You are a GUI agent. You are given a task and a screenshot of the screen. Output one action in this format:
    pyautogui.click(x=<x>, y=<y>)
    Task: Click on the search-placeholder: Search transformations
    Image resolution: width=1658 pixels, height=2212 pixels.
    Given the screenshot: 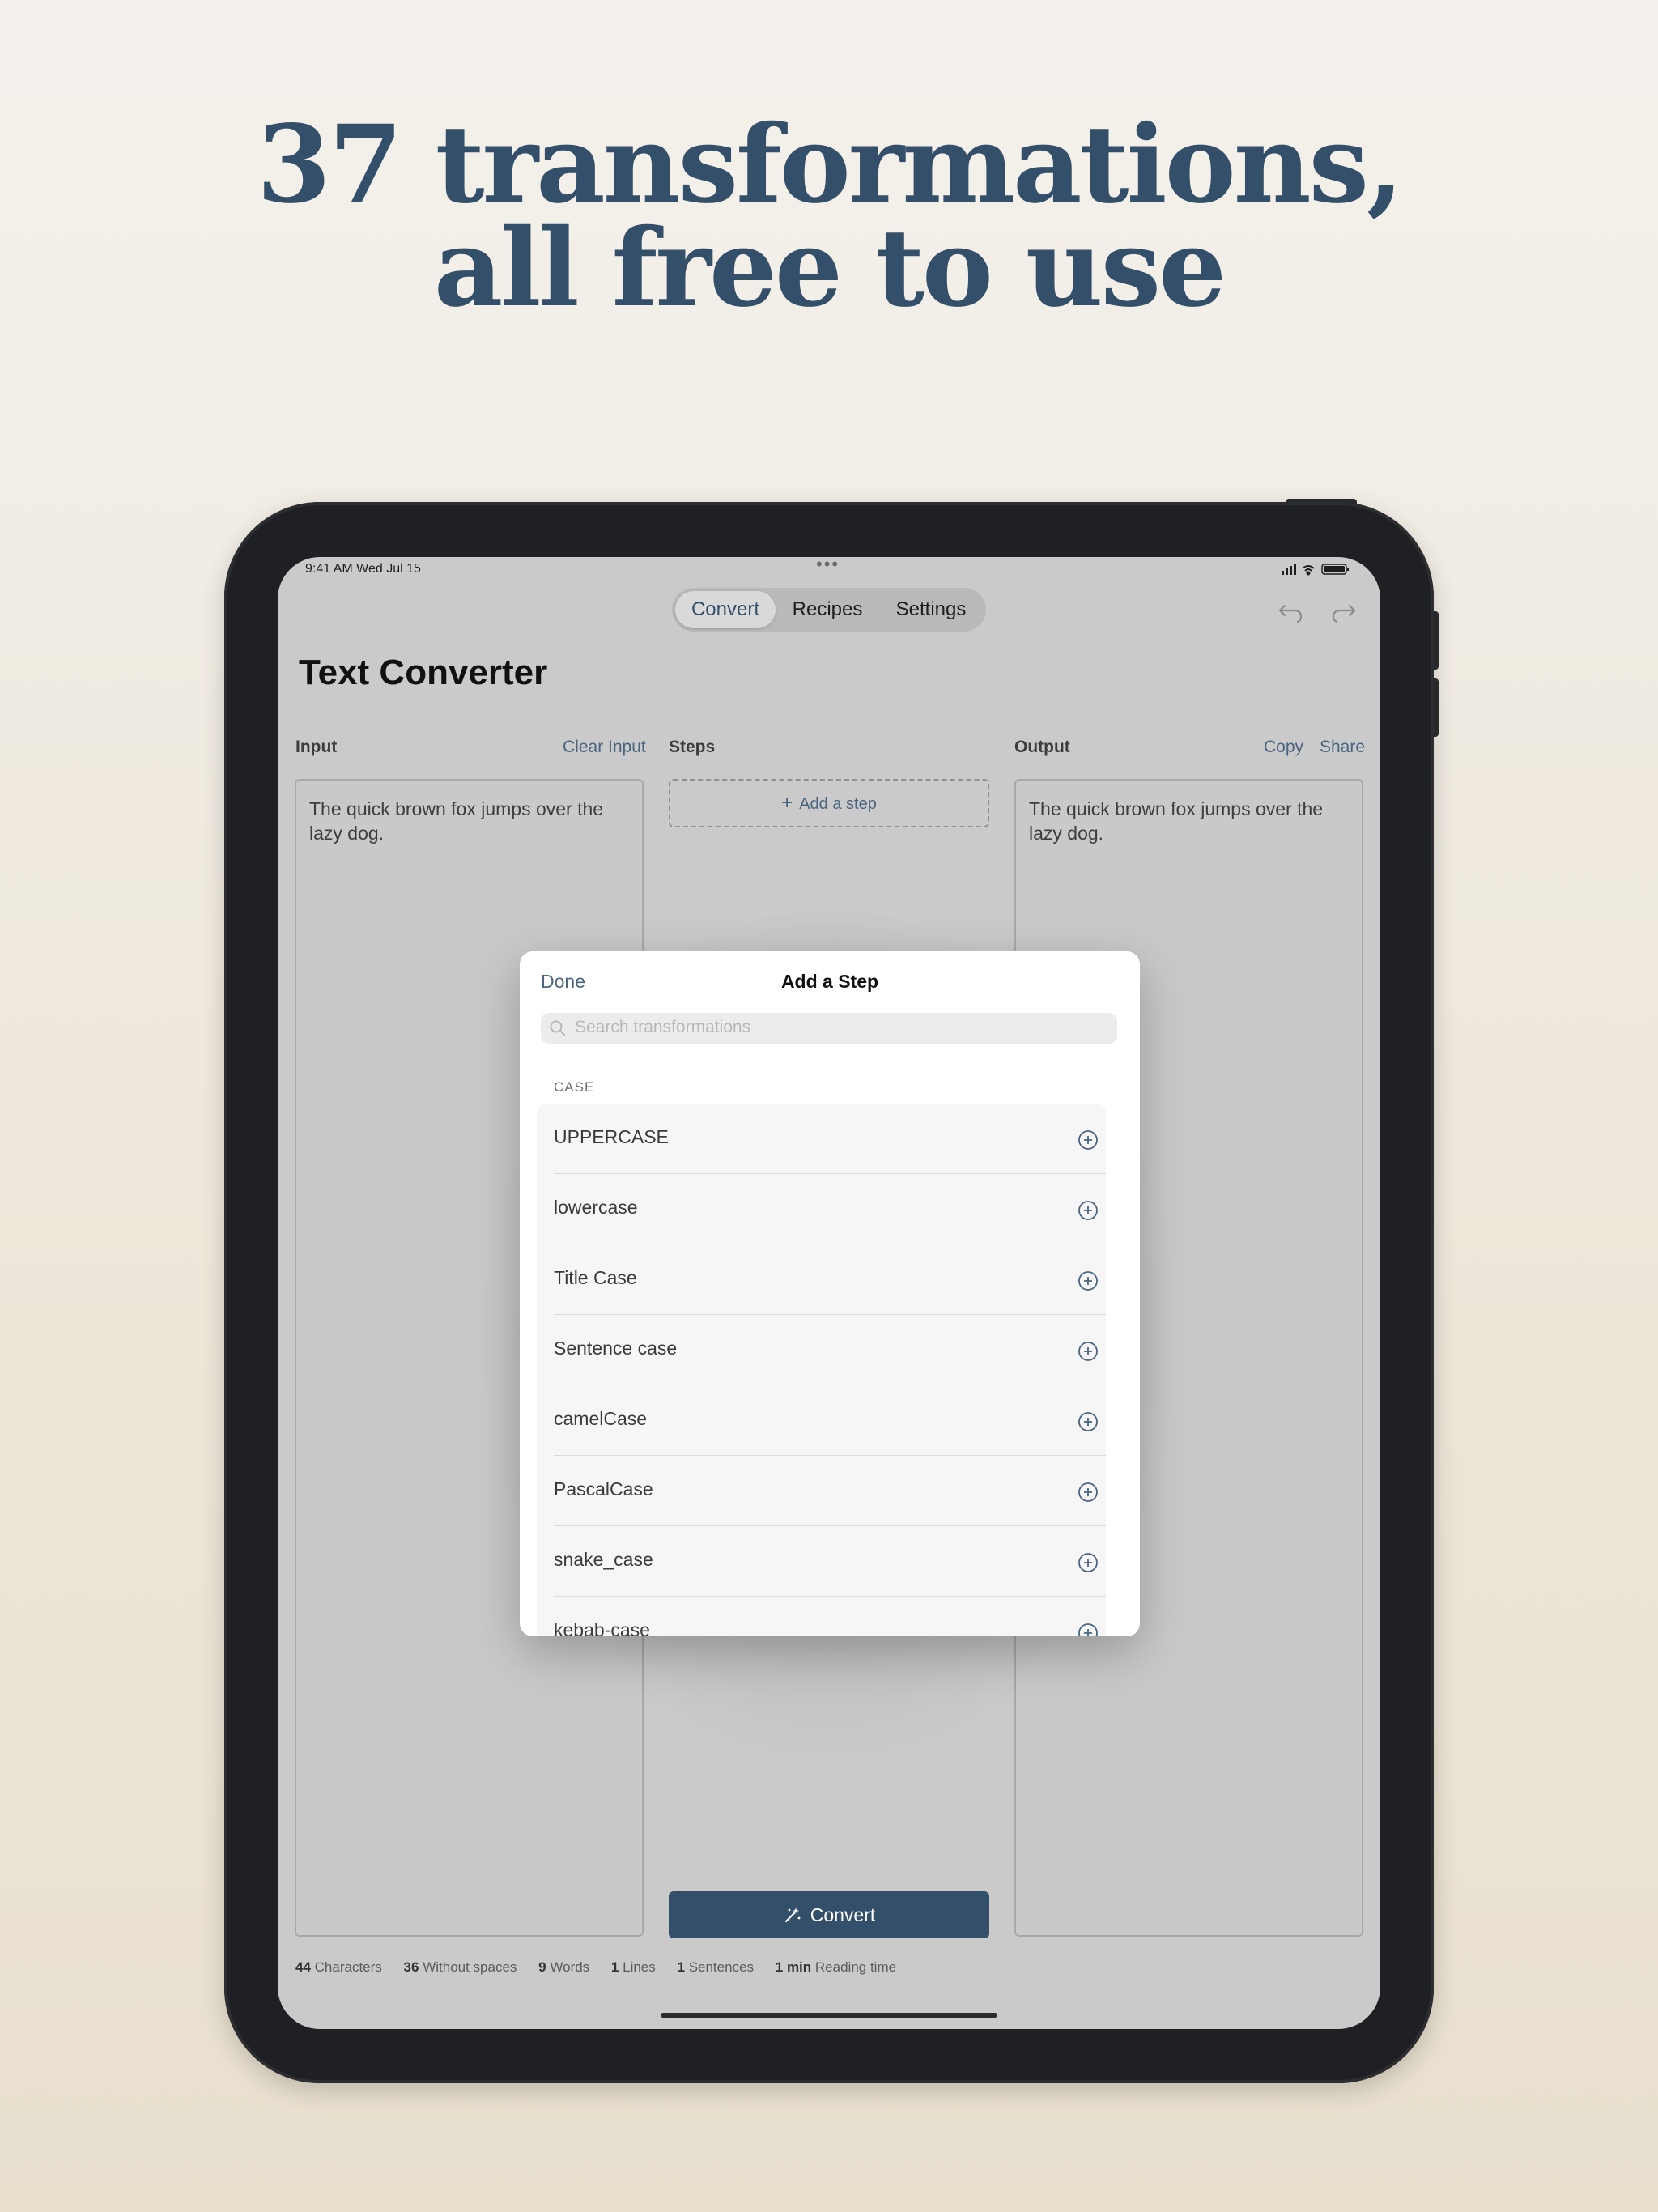 What is the action you would take?
    pyautogui.click(x=663, y=1027)
    